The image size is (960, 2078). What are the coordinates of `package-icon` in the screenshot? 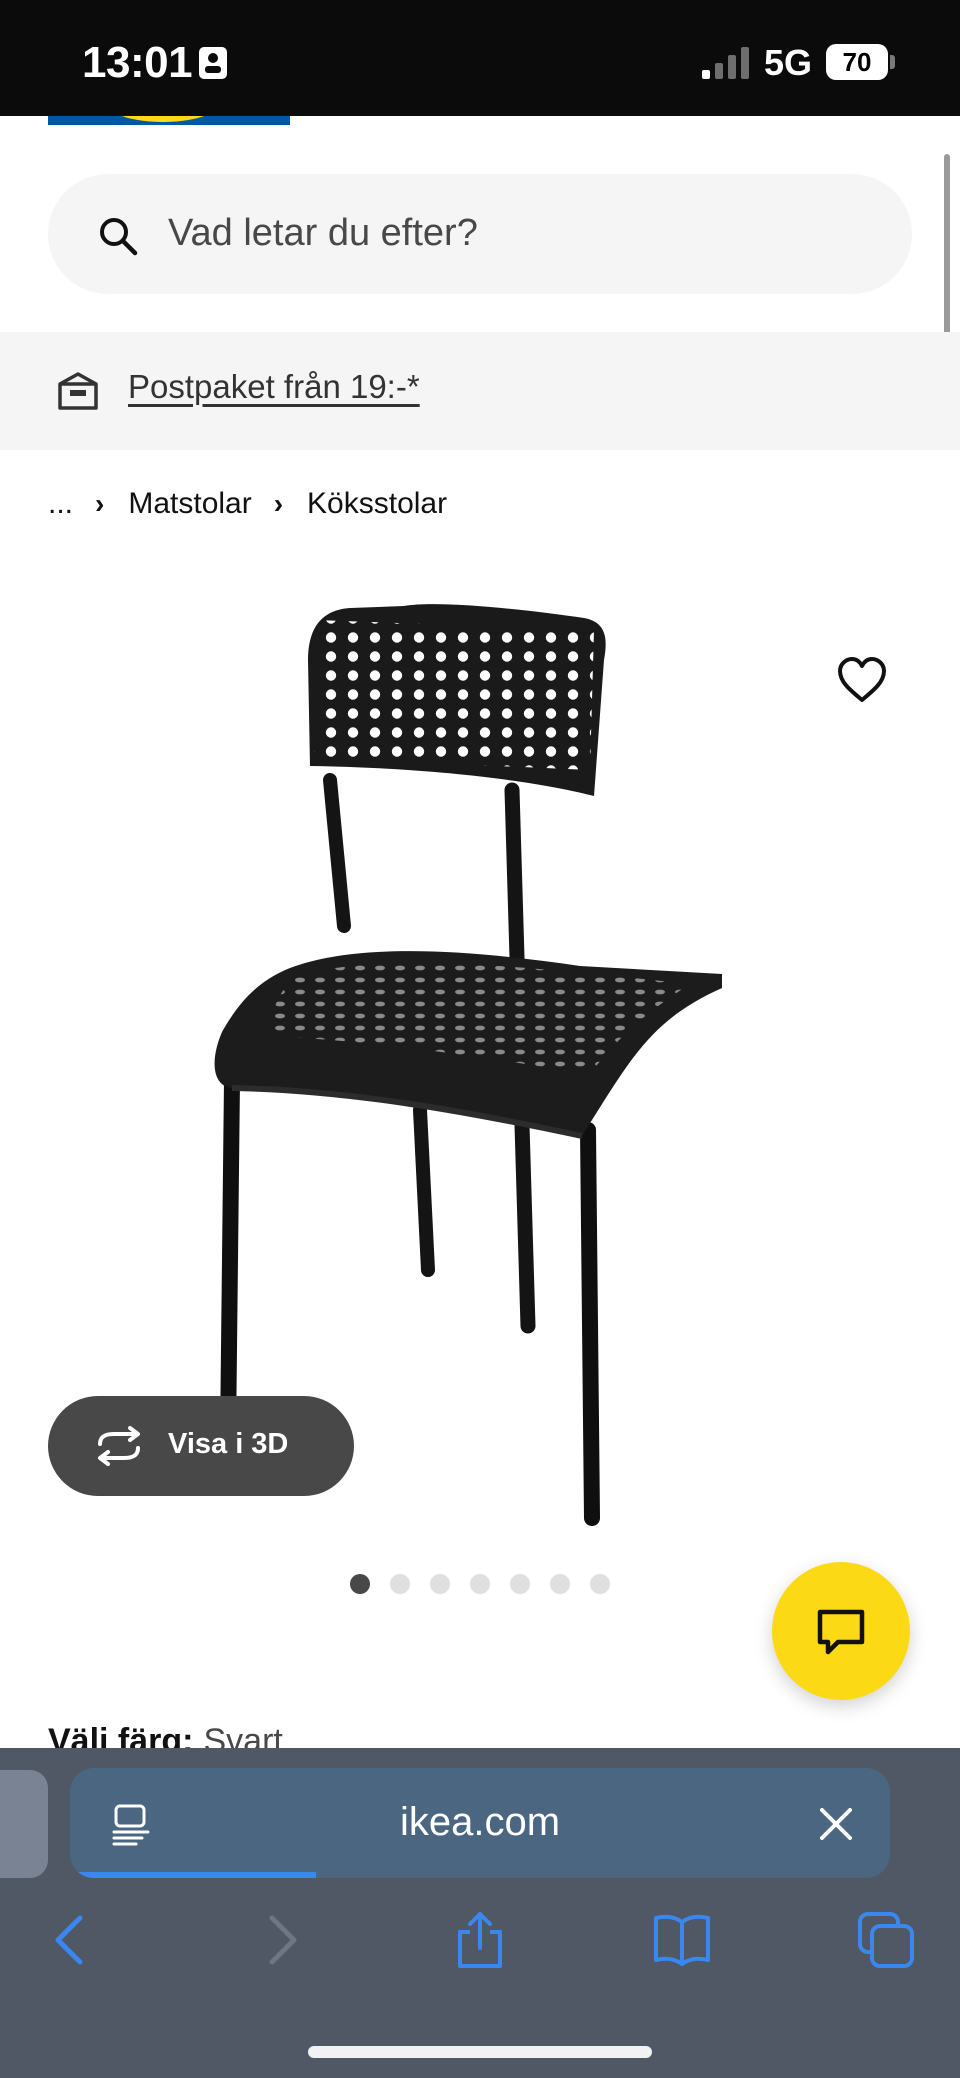 It's located at (78, 391).